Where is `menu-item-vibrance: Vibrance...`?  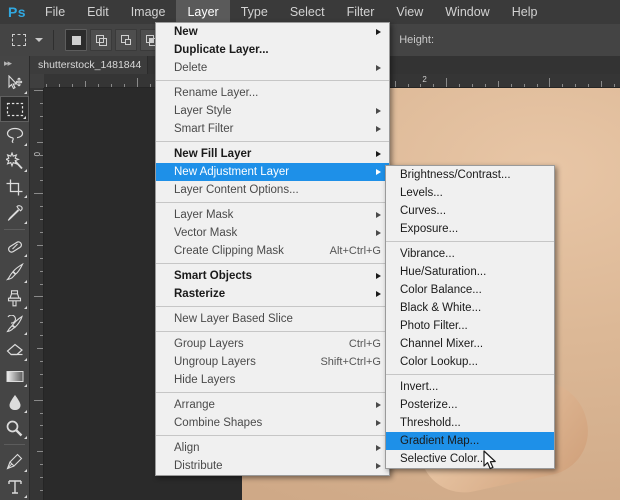 menu-item-vibrance: Vibrance... is located at coordinates (470, 254).